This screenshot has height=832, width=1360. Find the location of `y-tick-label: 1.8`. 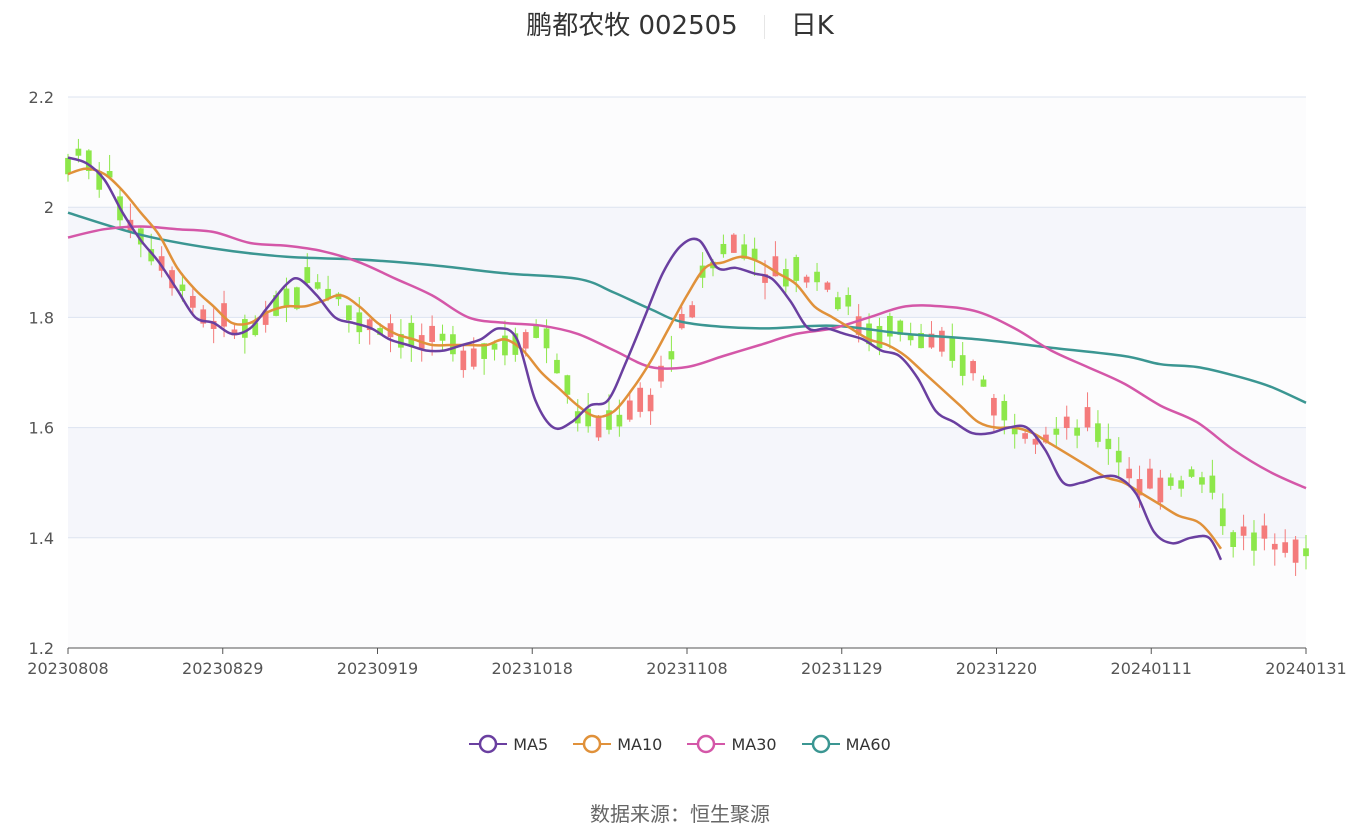

y-tick-label: 1.8 is located at coordinates (41, 317).